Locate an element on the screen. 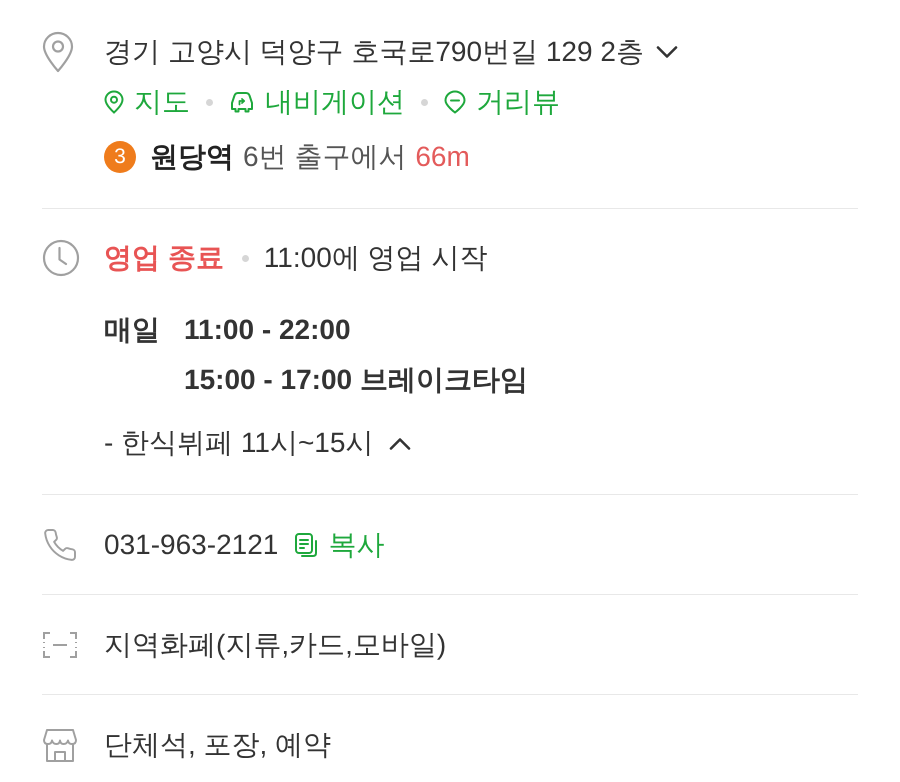  distance-text: 66m is located at coordinates (442, 157).